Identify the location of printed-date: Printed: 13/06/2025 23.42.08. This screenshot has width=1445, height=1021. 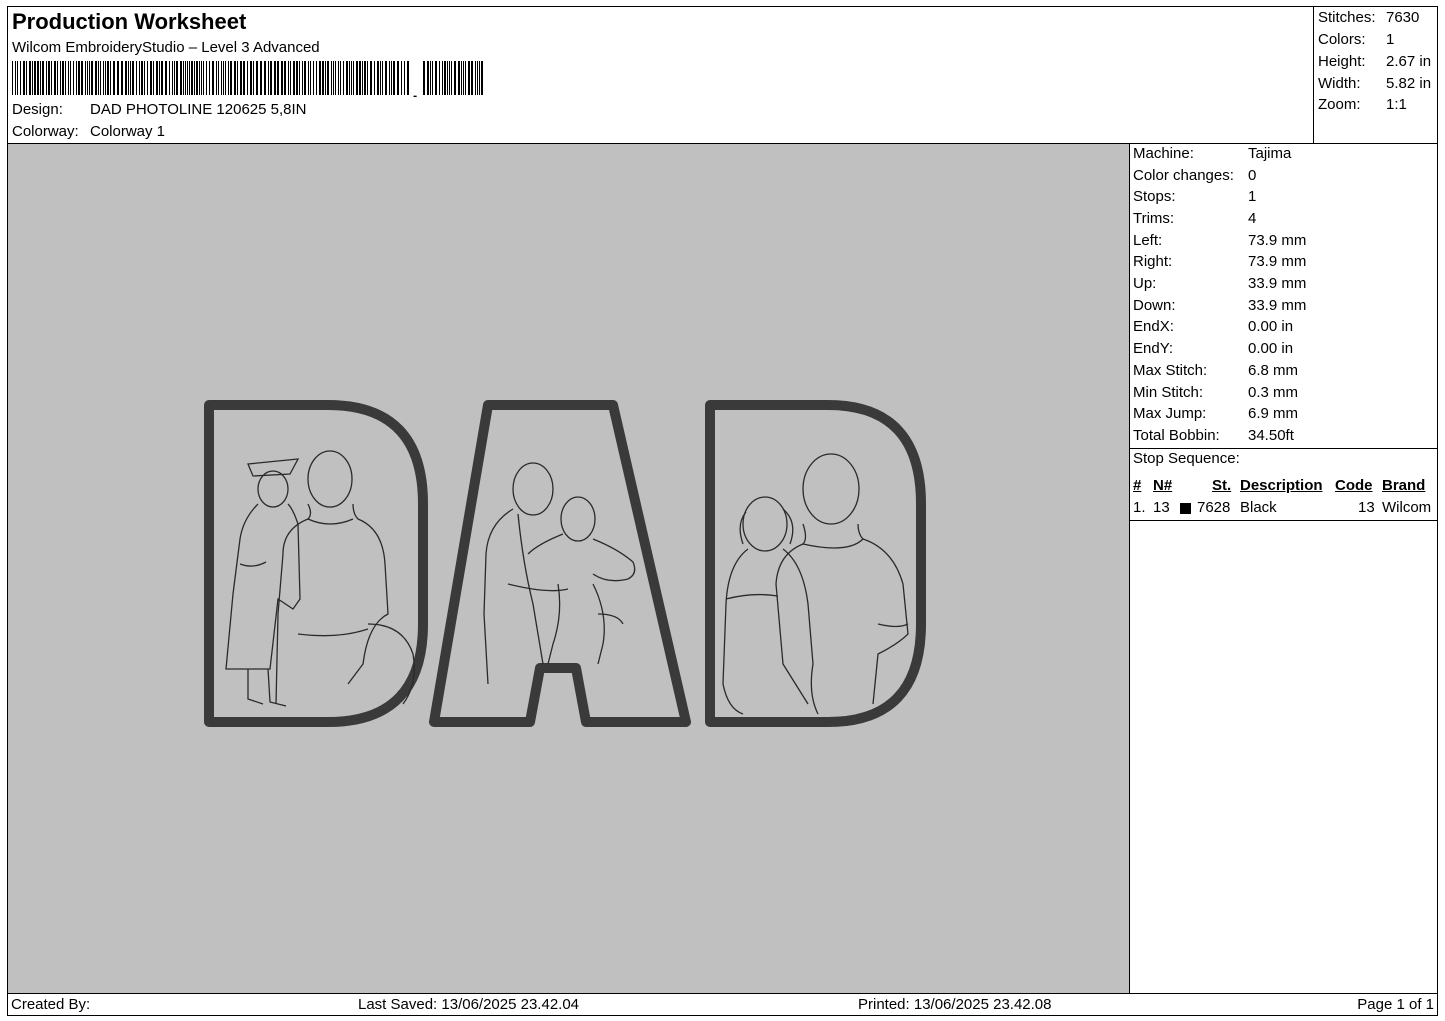
(955, 1004).